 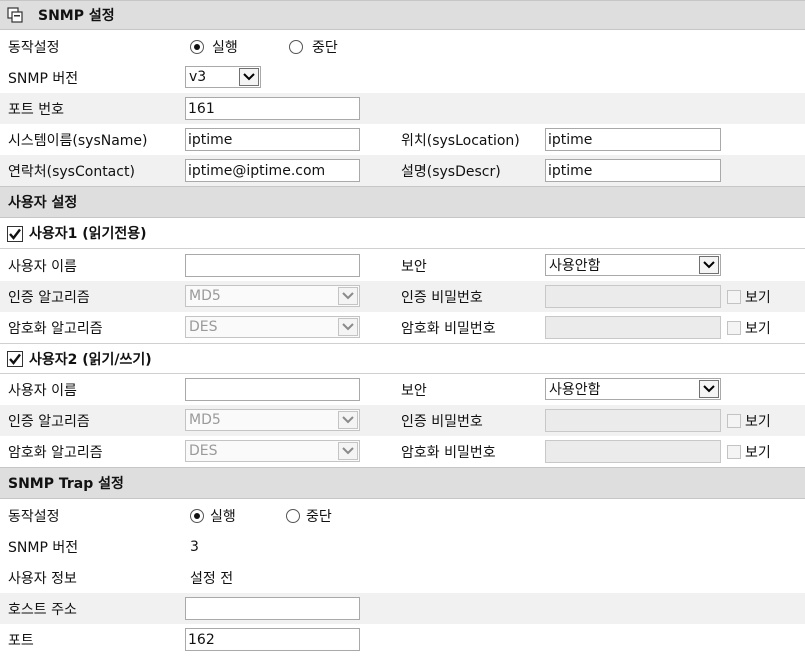 What do you see at coordinates (442, 421) in the screenshot?
I see `user2-auth-pw-label: 인증 비밀번호` at bounding box center [442, 421].